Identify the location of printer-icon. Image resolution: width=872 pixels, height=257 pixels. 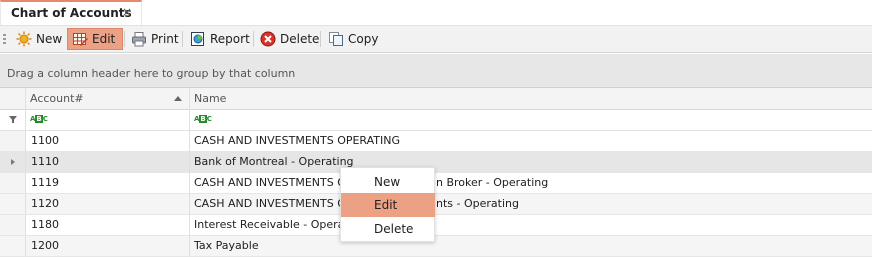
(139, 39).